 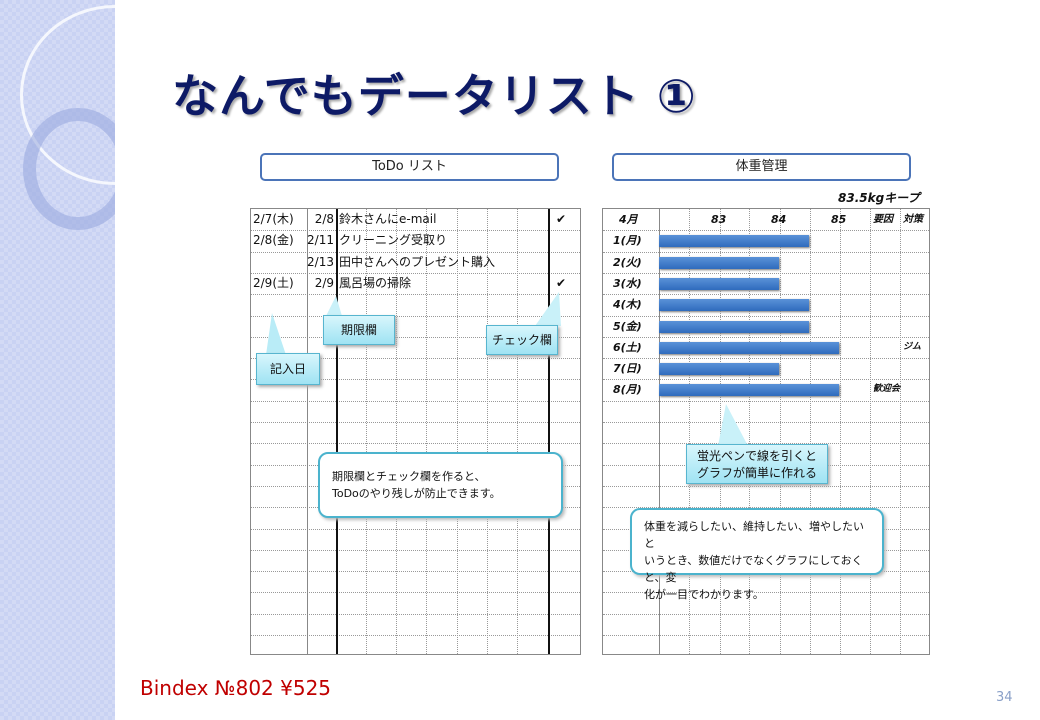 What do you see at coordinates (324, 219) in the screenshot?
I see `due-date: 2/8` at bounding box center [324, 219].